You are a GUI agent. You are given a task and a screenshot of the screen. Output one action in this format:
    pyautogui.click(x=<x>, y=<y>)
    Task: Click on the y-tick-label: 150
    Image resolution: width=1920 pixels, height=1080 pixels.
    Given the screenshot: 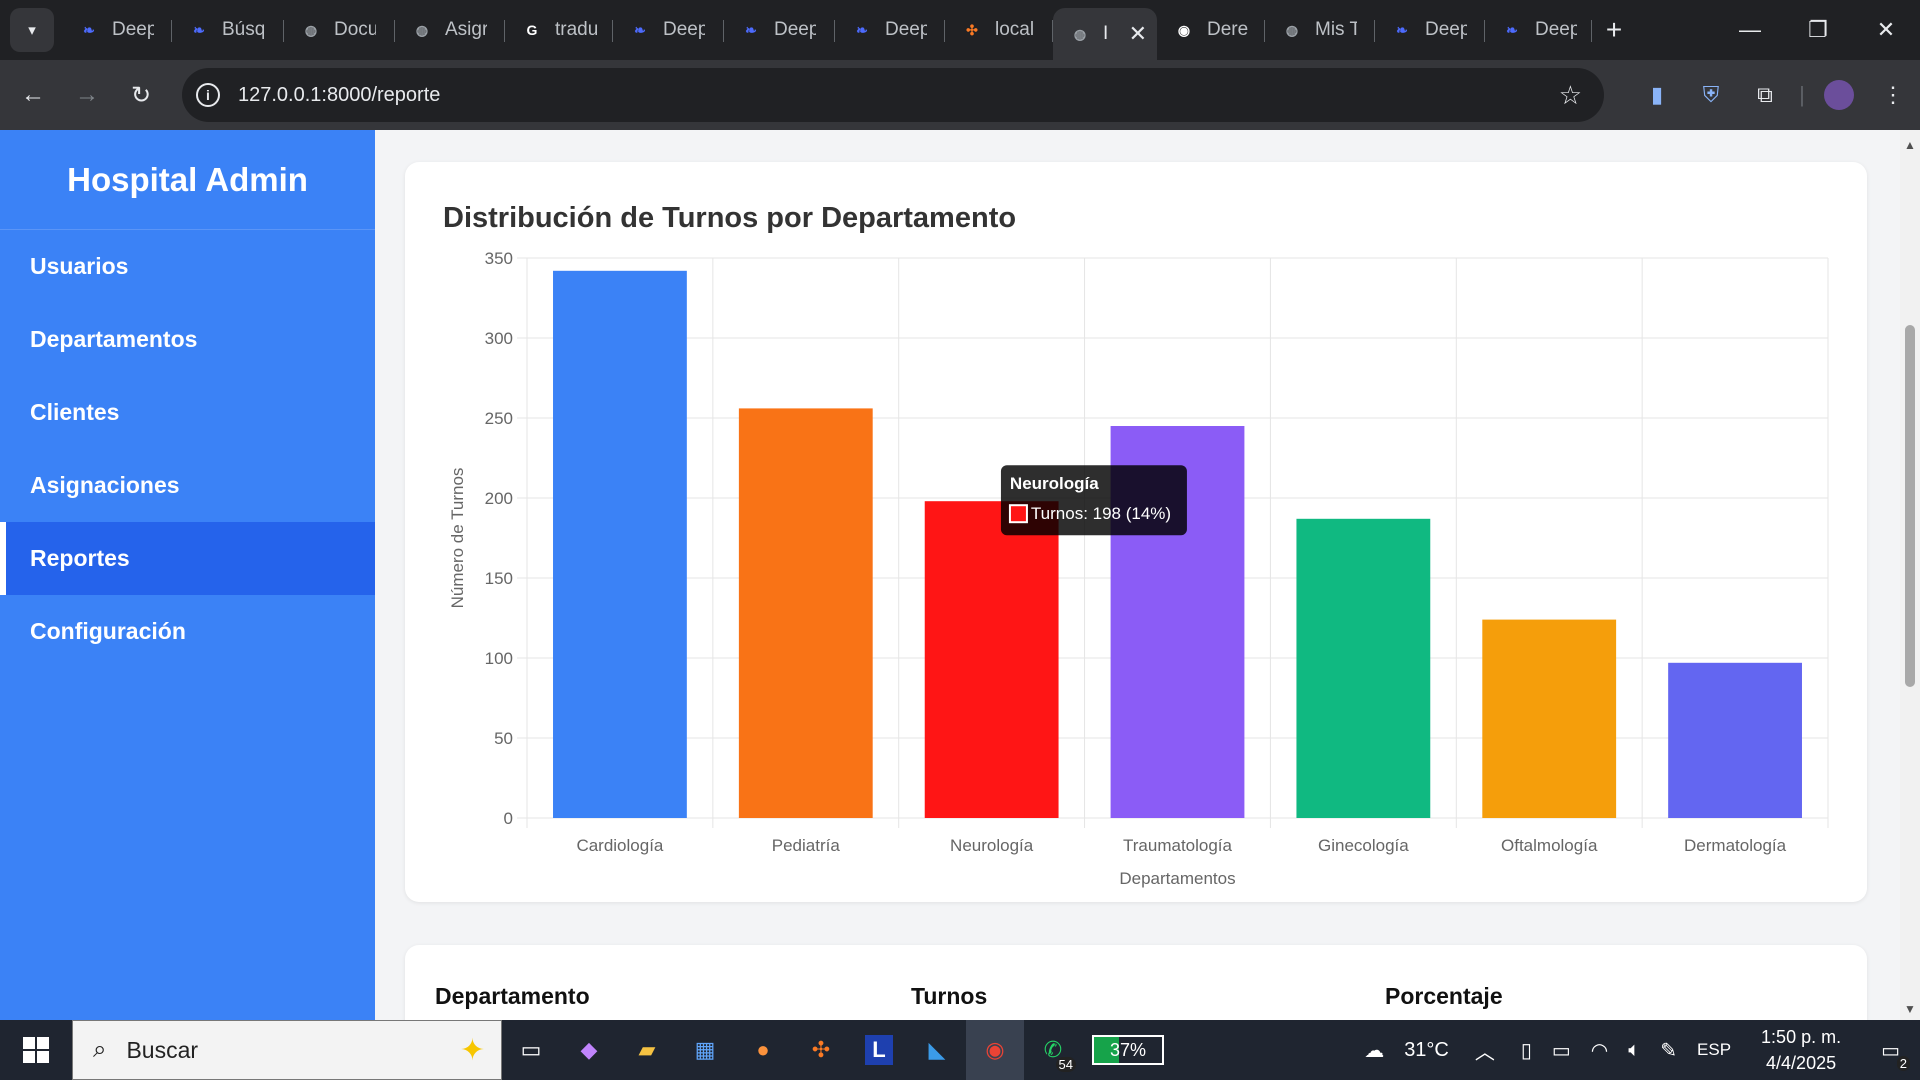 What is the action you would take?
    pyautogui.click(x=499, y=578)
    